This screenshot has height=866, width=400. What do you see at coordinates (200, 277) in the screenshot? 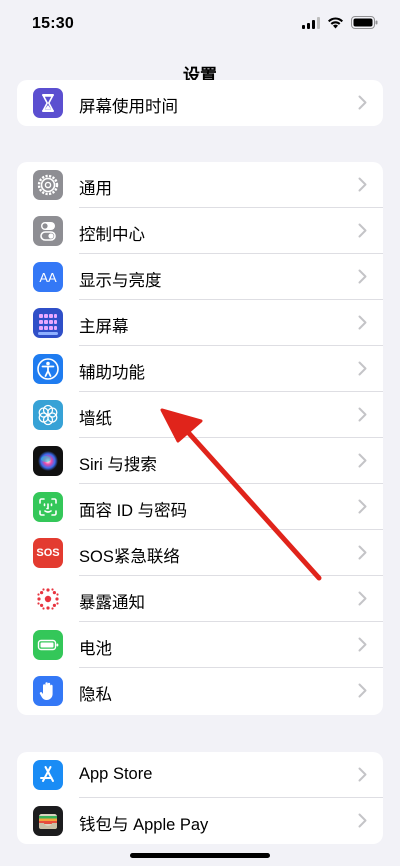
I see `settings-row-display: AA 显示与亮度` at bounding box center [200, 277].